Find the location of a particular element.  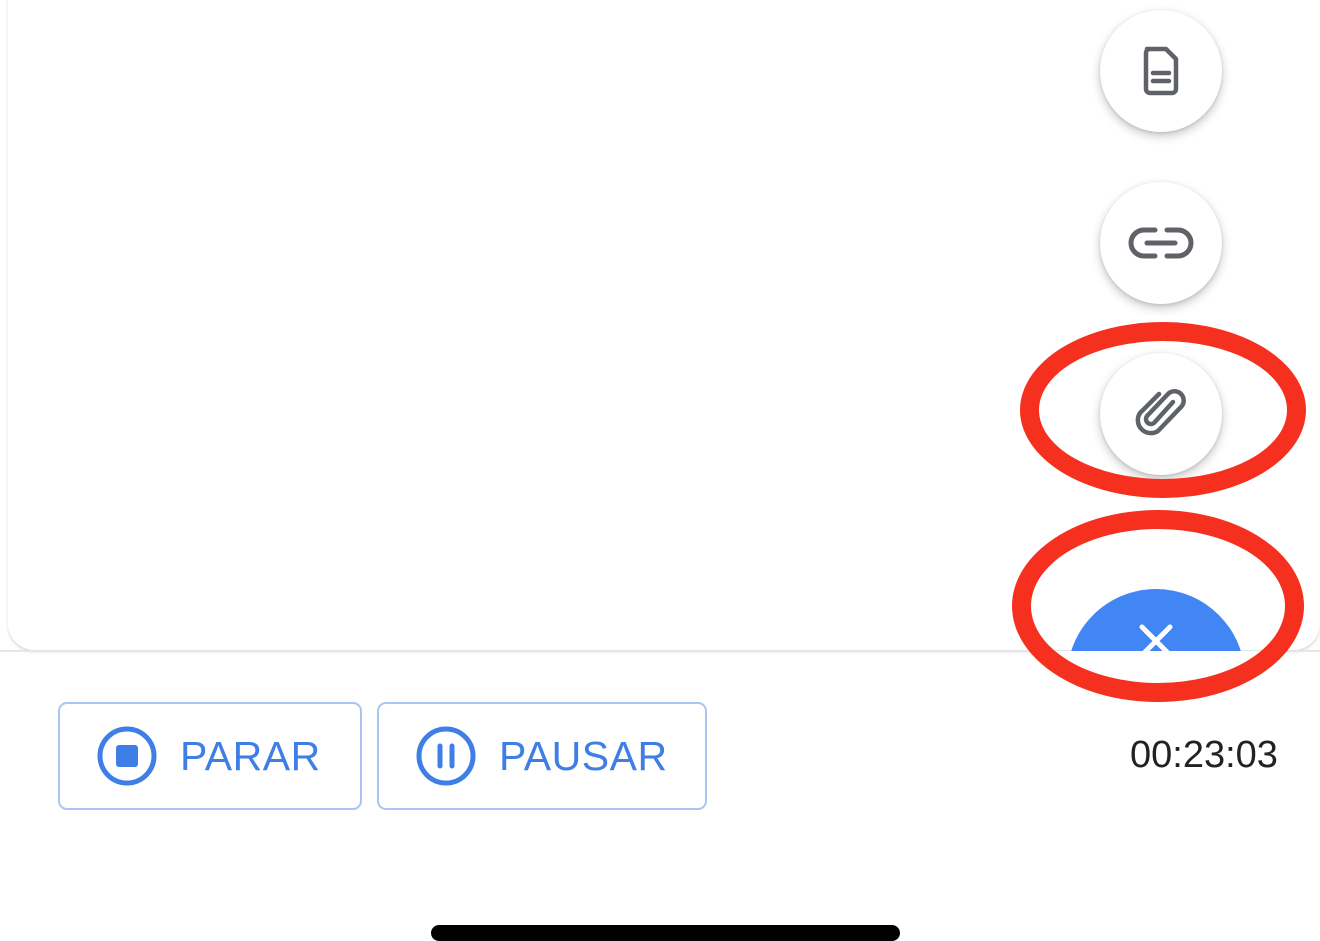

stop-button: PARAR is located at coordinates (210, 756).